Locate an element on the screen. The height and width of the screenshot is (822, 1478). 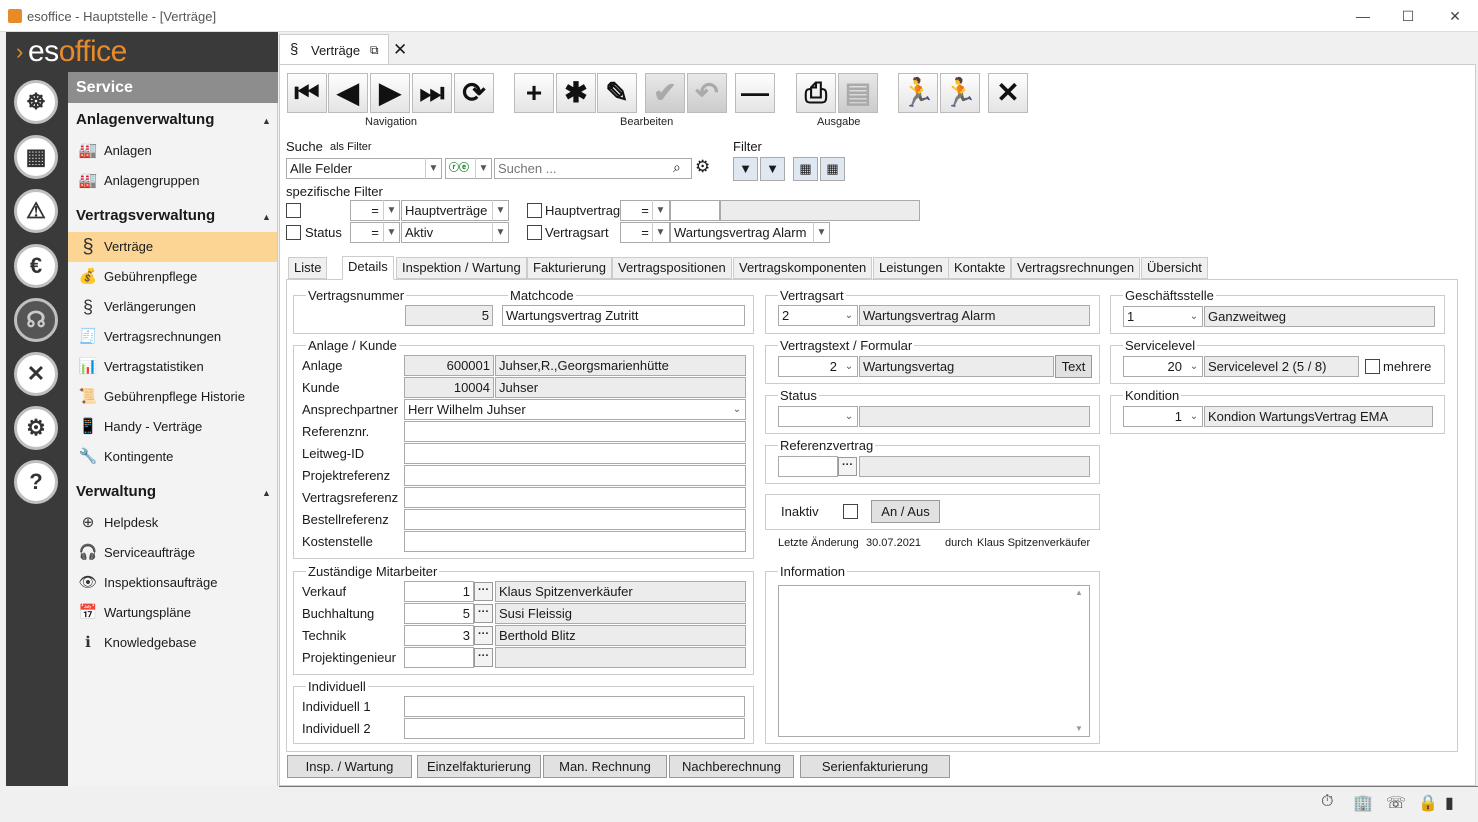
sidebar-group-verwaltung: Verwaltung is located at coordinates (116, 491).